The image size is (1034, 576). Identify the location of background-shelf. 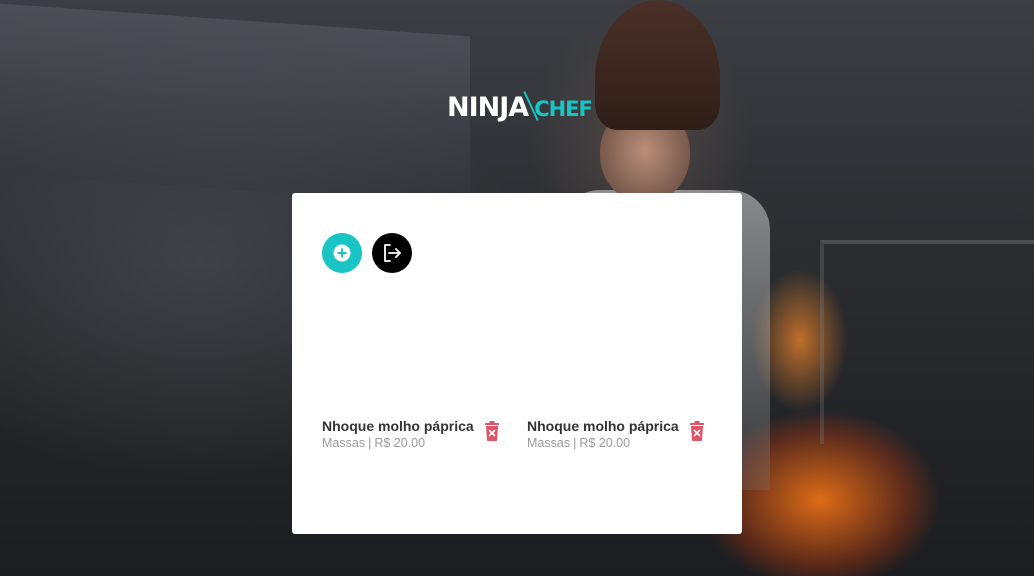
(927, 342).